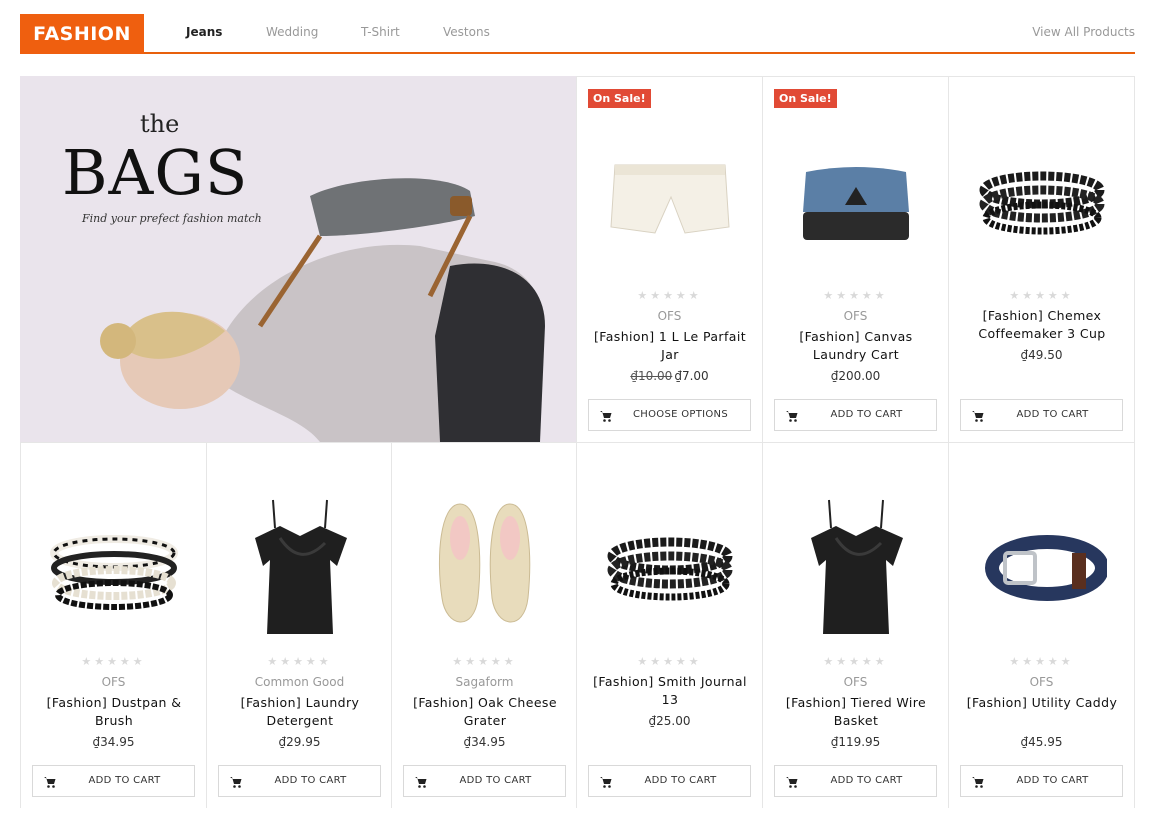 This screenshot has height=832, width=1155. Describe the element at coordinates (322, 310) in the screenshot. I see `banner-model-image` at that location.